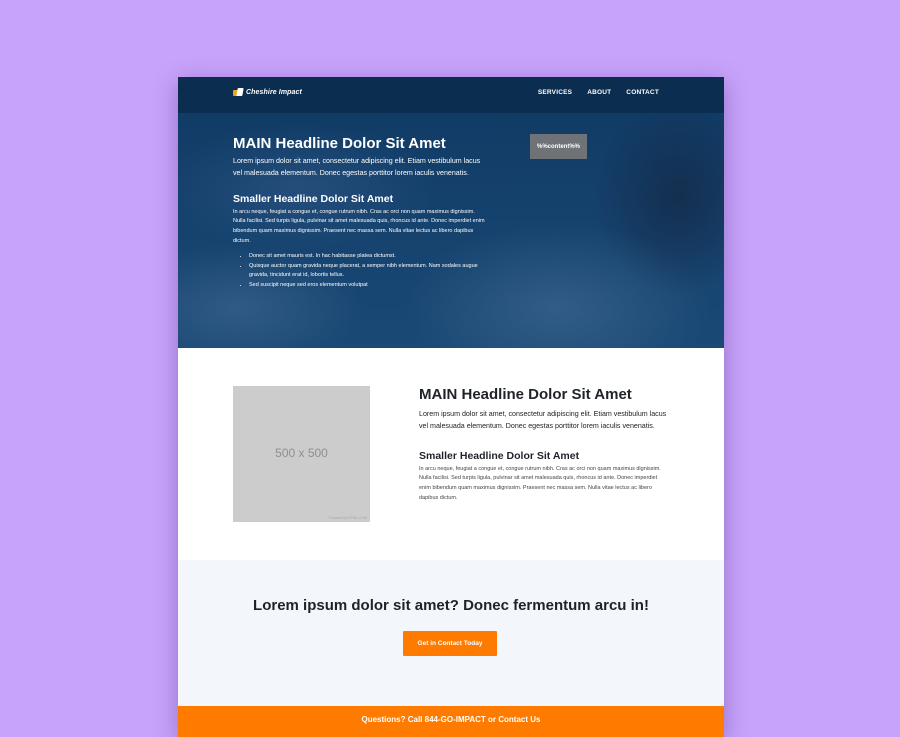  Describe the element at coordinates (451, 95) in the screenshot. I see `top-navbar: Cheshire Impact SERVICES ABOUT CONTACT` at that location.